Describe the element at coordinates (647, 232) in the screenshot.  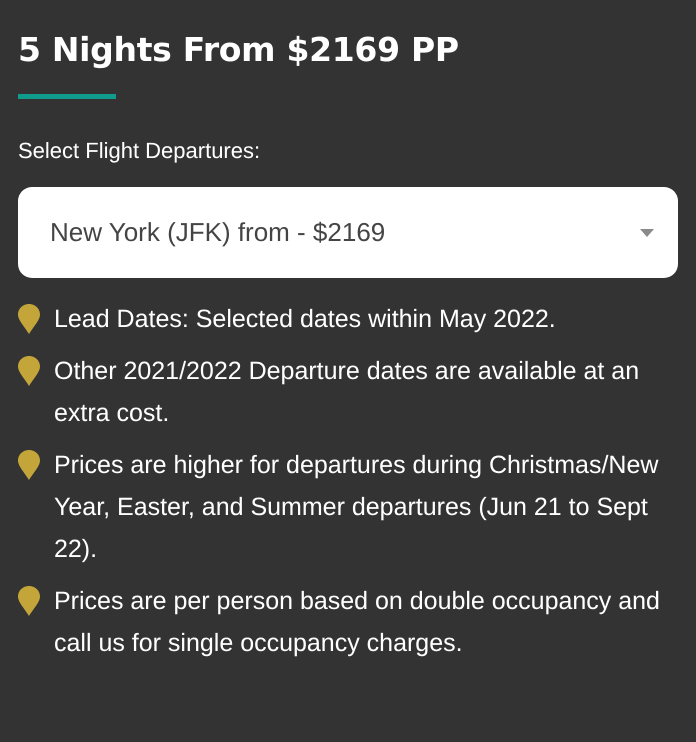
I see `caret-icon` at that location.